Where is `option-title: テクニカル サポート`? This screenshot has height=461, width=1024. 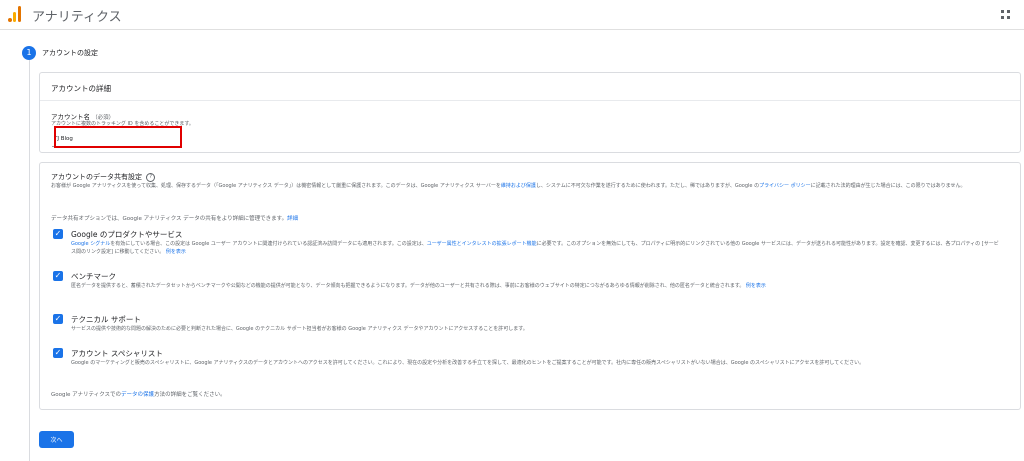
option-title: テクニカル サポート is located at coordinates (106, 319).